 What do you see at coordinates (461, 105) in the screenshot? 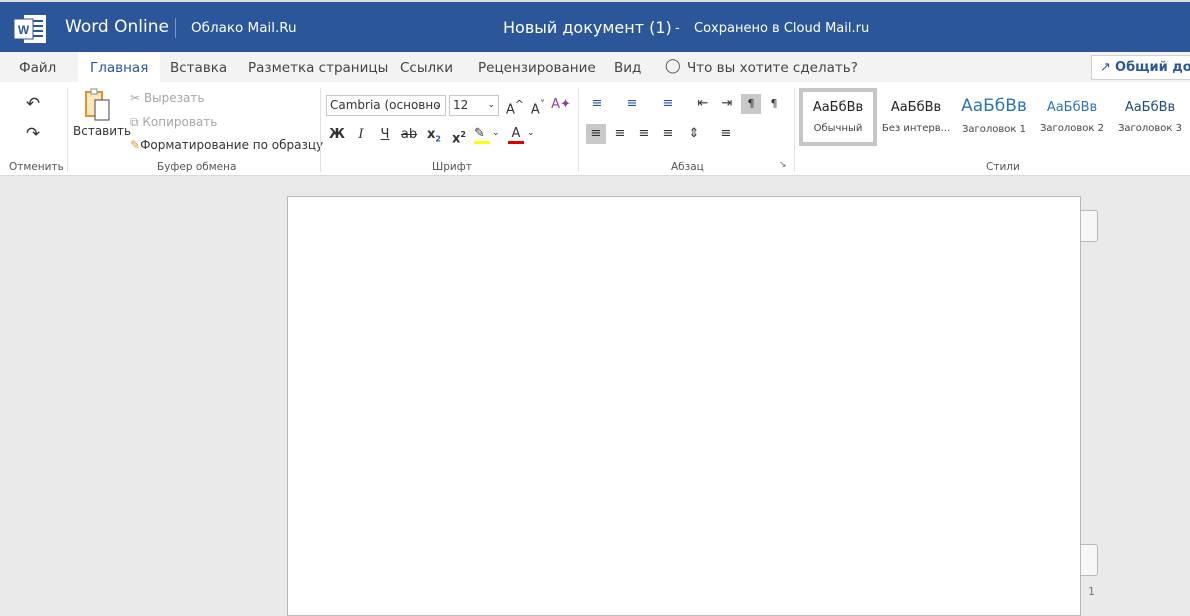
I see `font-size-value: 12` at bounding box center [461, 105].